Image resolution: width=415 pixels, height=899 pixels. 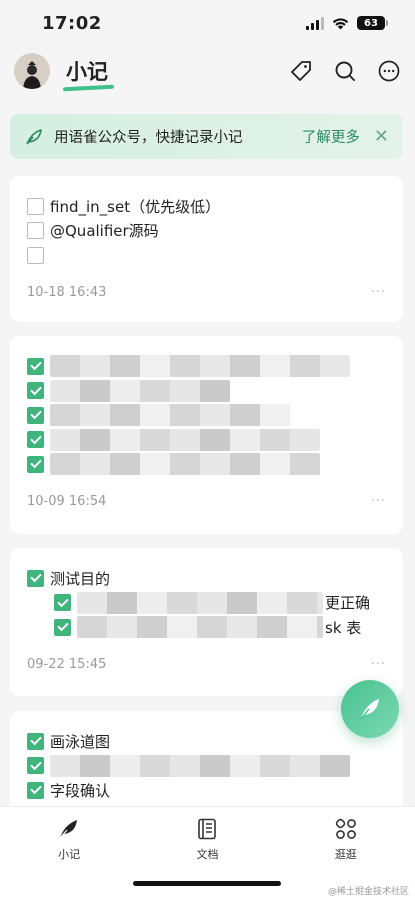 I want to click on close-icon: ✕, so click(x=381, y=136).